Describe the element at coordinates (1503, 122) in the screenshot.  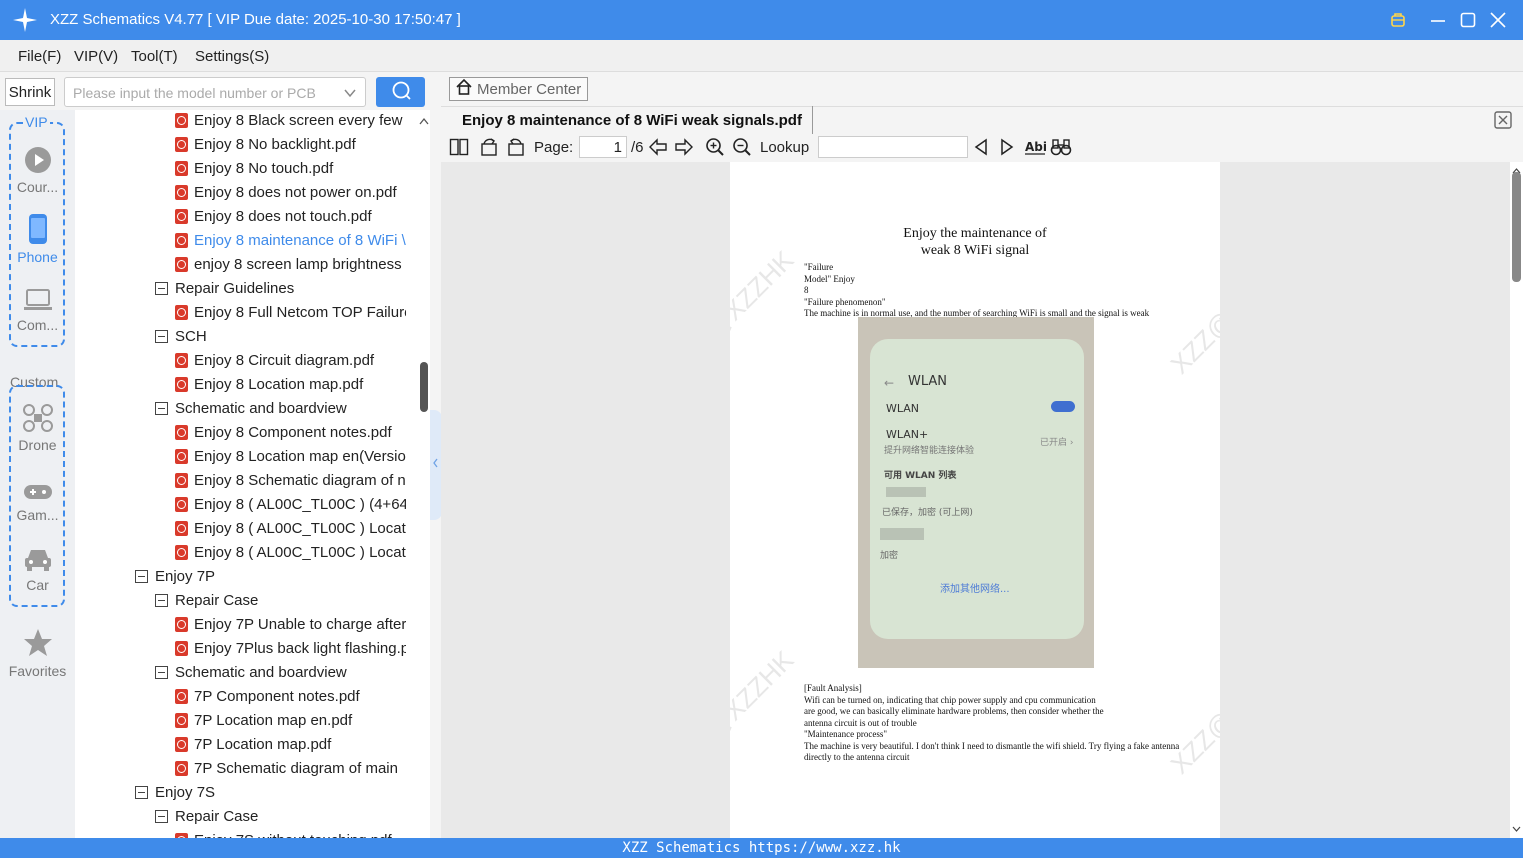
I see `close-tab-icon` at that location.